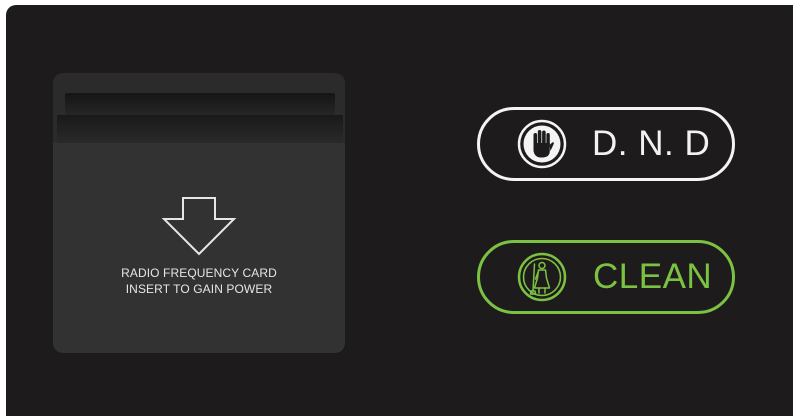 The image size is (793, 416). Describe the element at coordinates (542, 277) in the screenshot. I see `maid-broom-icon` at that location.